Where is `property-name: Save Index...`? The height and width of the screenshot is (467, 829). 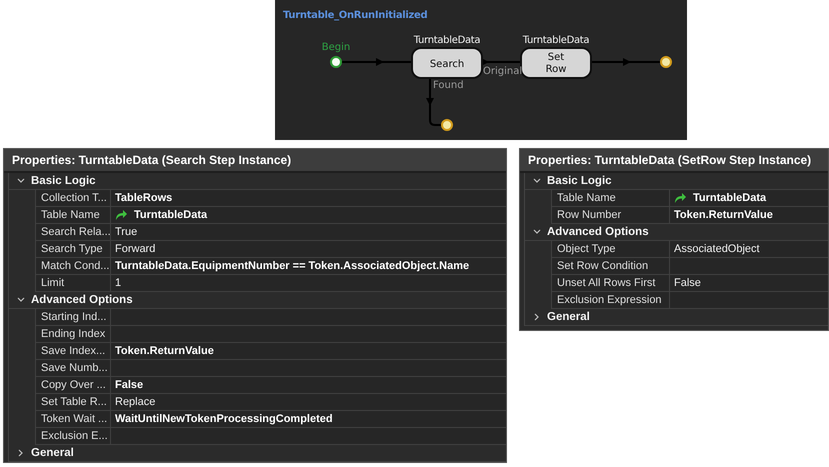
property-name: Save Index... is located at coordinates (73, 351).